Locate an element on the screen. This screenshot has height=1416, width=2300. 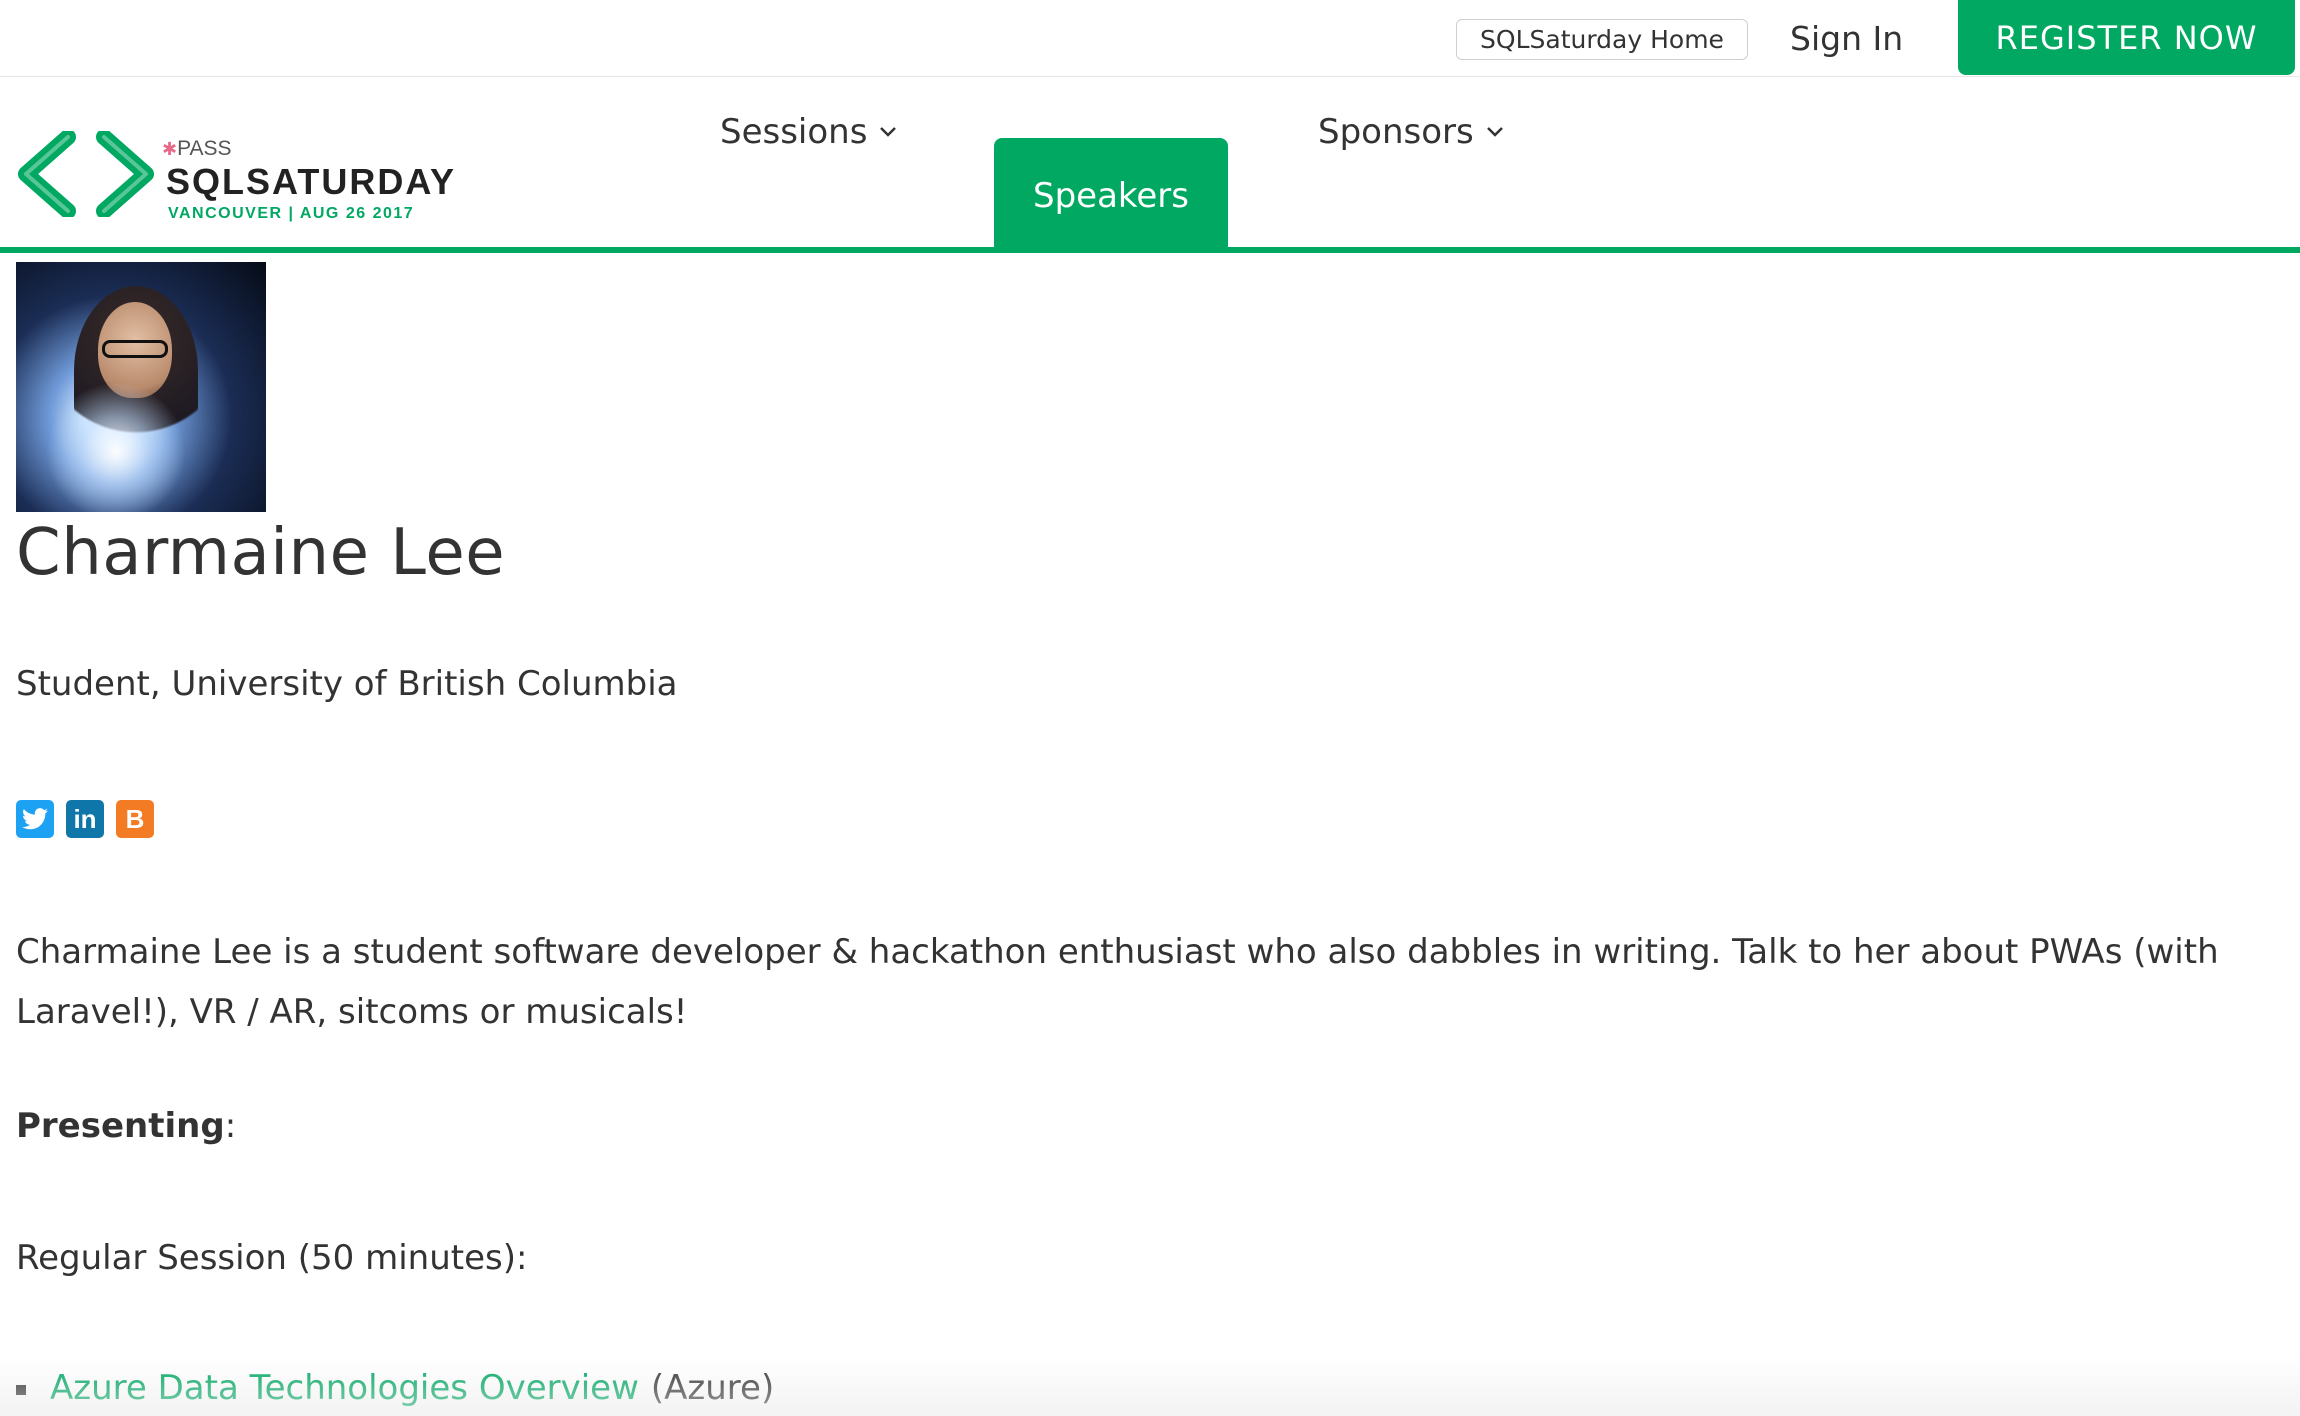
blogger-icon: B is located at coordinates (135, 819).